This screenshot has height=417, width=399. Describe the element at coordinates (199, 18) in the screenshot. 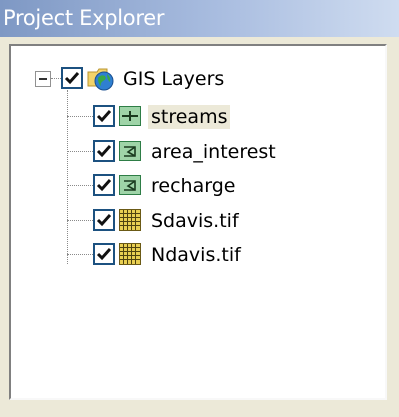

I see `title-bar: Project Explorer` at that location.